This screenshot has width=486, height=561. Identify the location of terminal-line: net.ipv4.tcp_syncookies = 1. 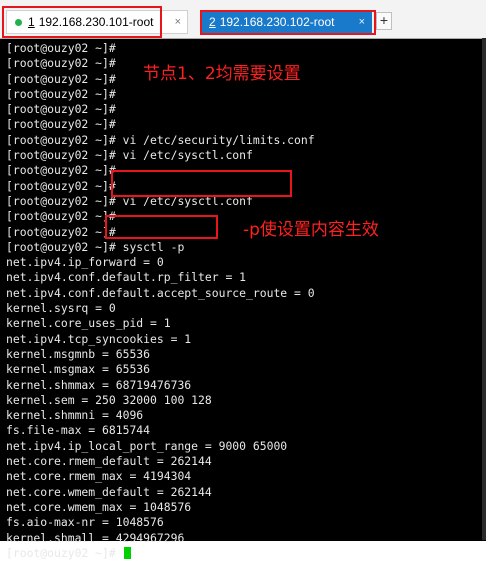
(99, 338).